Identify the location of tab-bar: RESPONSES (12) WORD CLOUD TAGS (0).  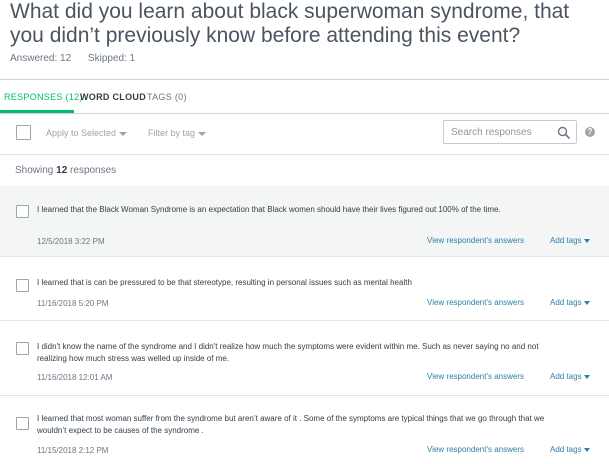
(304, 97).